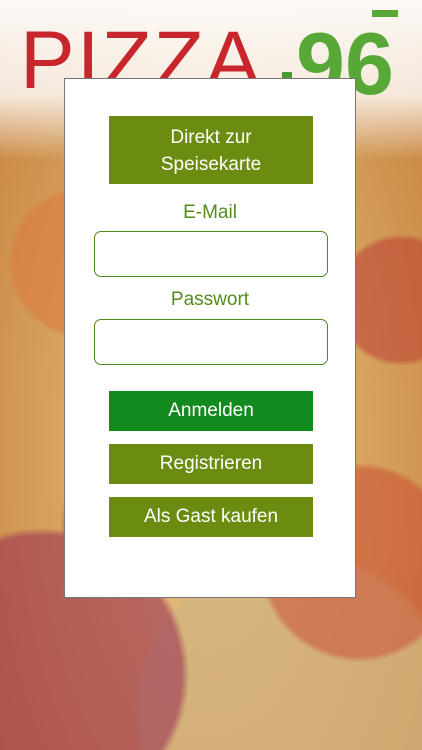  What do you see at coordinates (211, 342) in the screenshot?
I see `password-field` at bounding box center [211, 342].